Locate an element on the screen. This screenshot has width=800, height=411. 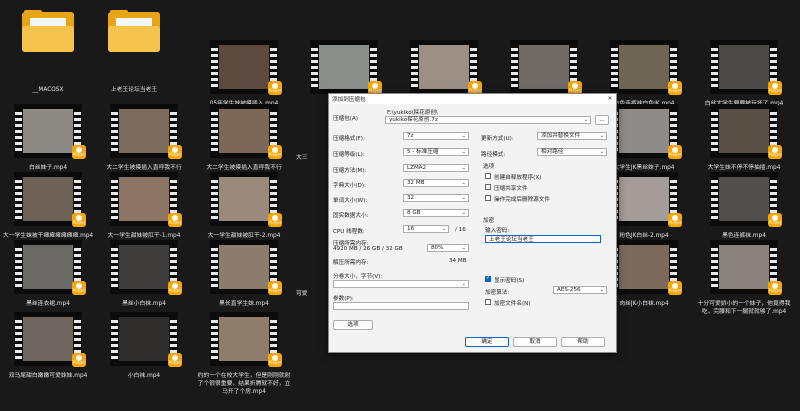
video-file: Player 黑丝连衣裙.mp4 is located at coordinates (48, 274).